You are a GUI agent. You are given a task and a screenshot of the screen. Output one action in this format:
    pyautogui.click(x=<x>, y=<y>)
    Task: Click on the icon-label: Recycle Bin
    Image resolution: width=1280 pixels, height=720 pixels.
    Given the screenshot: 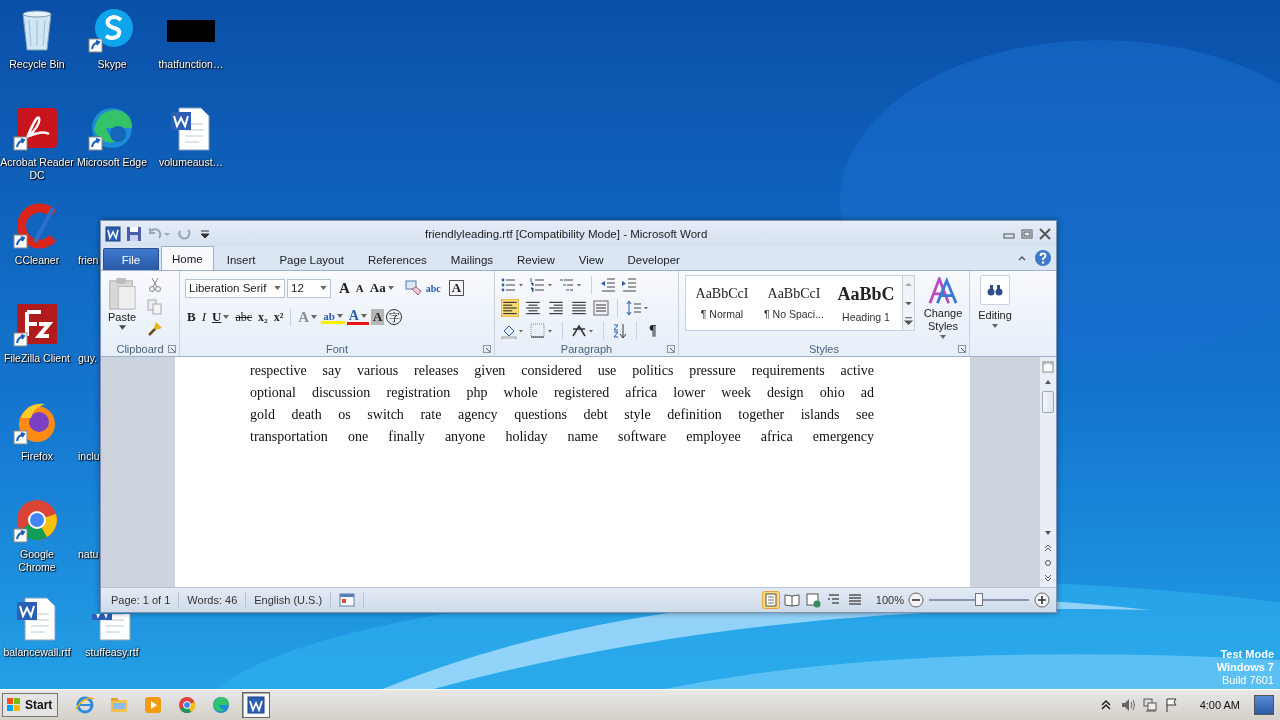 What is the action you would take?
    pyautogui.click(x=37, y=64)
    